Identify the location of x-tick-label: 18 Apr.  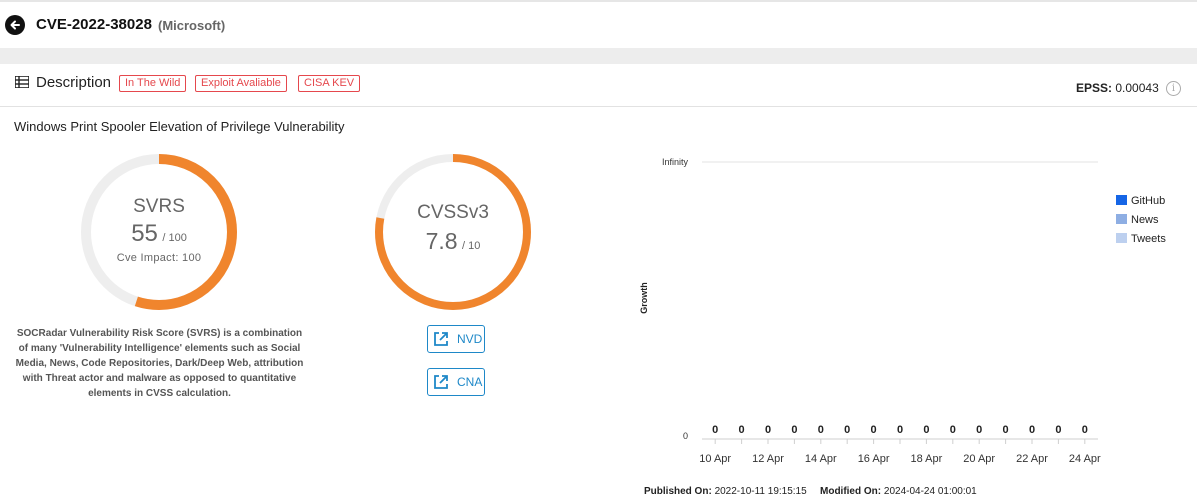
(926, 459).